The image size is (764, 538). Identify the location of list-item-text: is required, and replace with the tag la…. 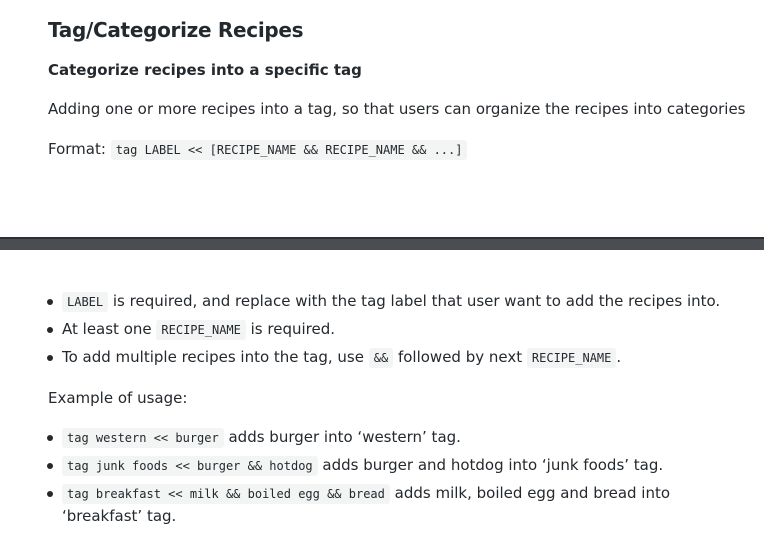
(414, 301).